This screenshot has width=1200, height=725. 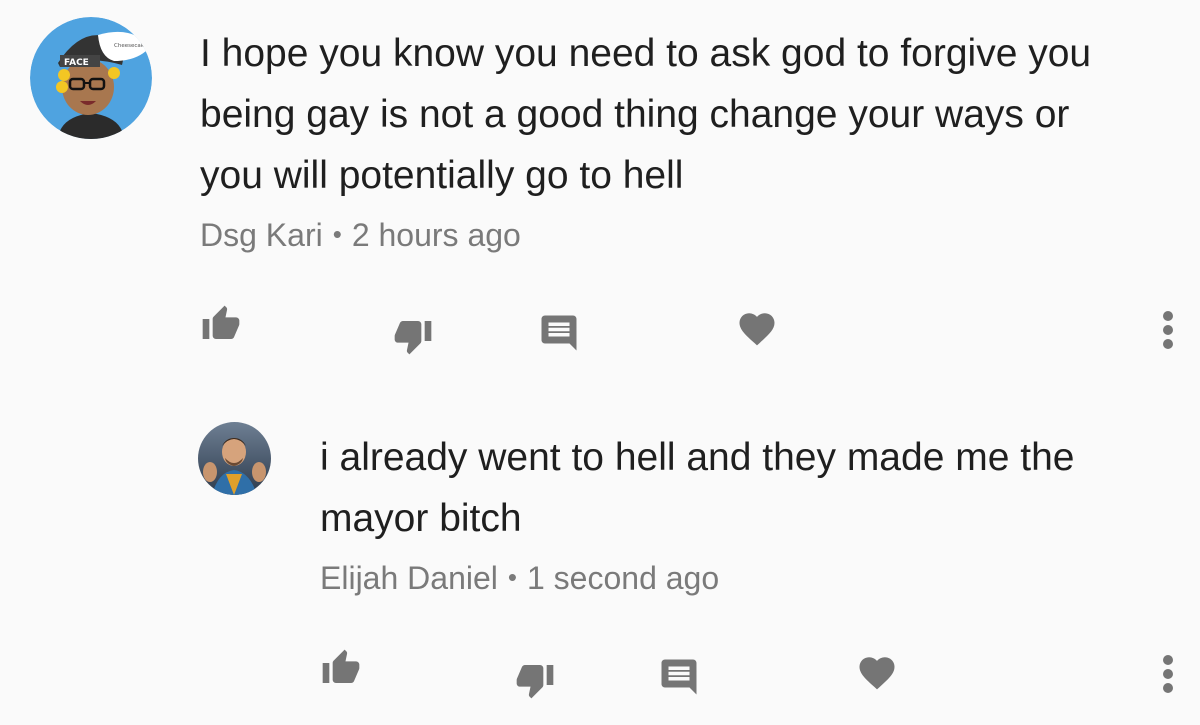 What do you see at coordinates (76, 63) in the screenshot?
I see `hat-label: FACE` at bounding box center [76, 63].